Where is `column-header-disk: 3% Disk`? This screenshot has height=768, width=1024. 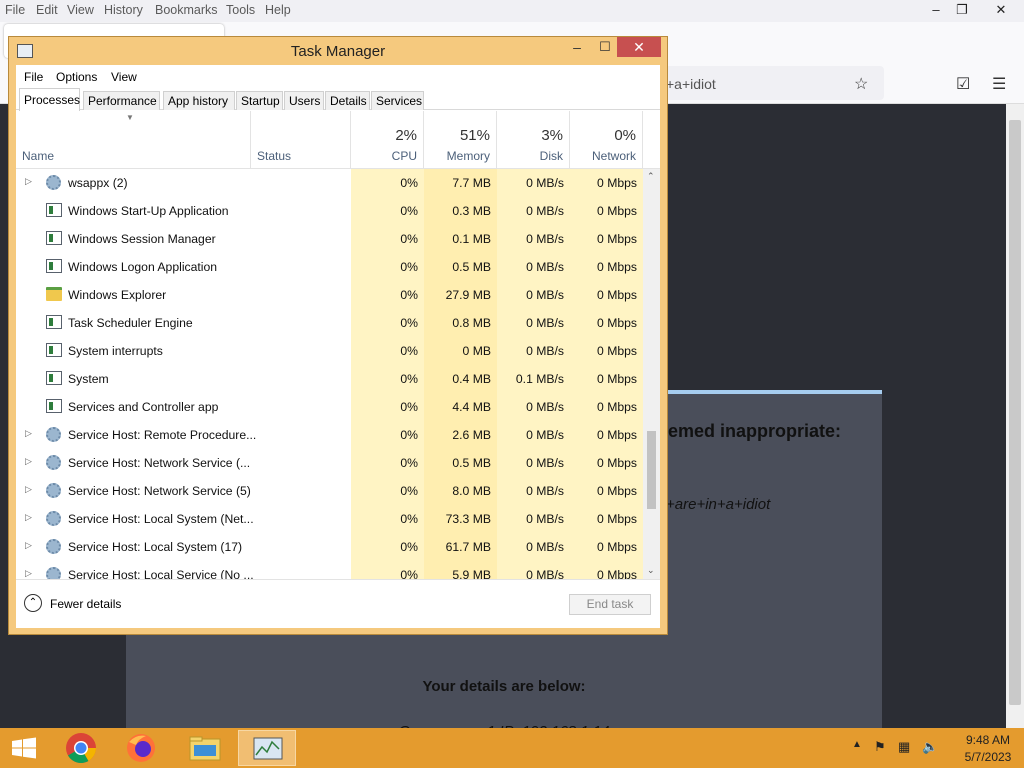
column-header-disk: 3% Disk is located at coordinates (533, 140).